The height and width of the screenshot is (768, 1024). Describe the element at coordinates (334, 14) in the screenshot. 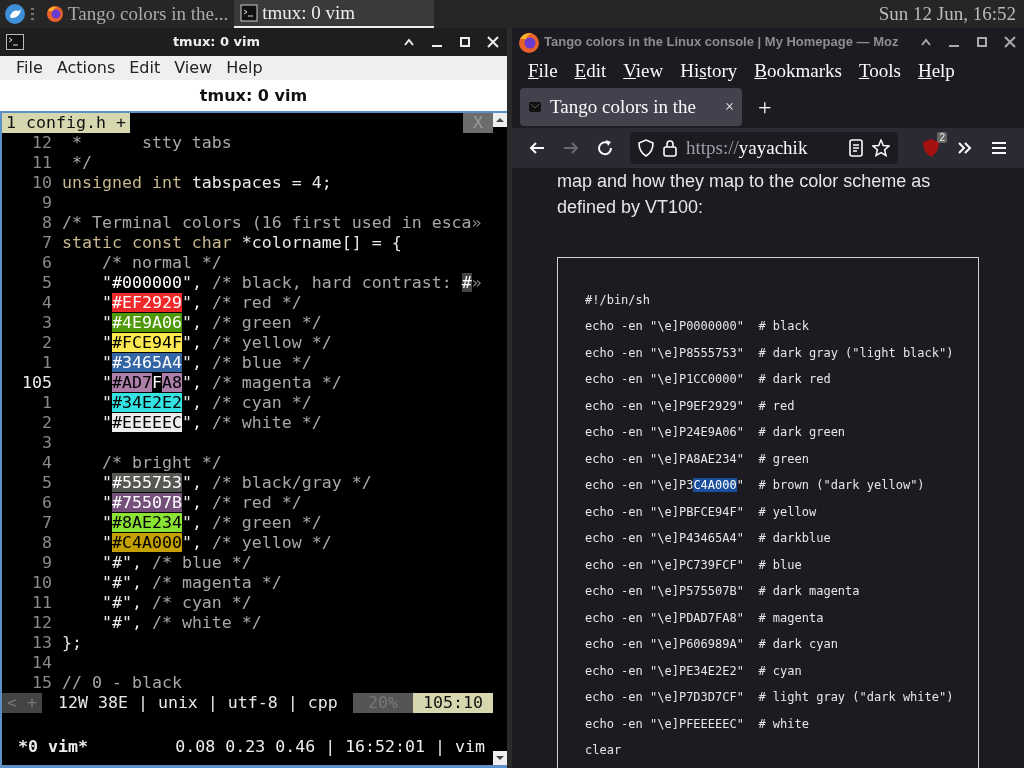

I see `taskbar-item: tmux: 0 vim` at that location.